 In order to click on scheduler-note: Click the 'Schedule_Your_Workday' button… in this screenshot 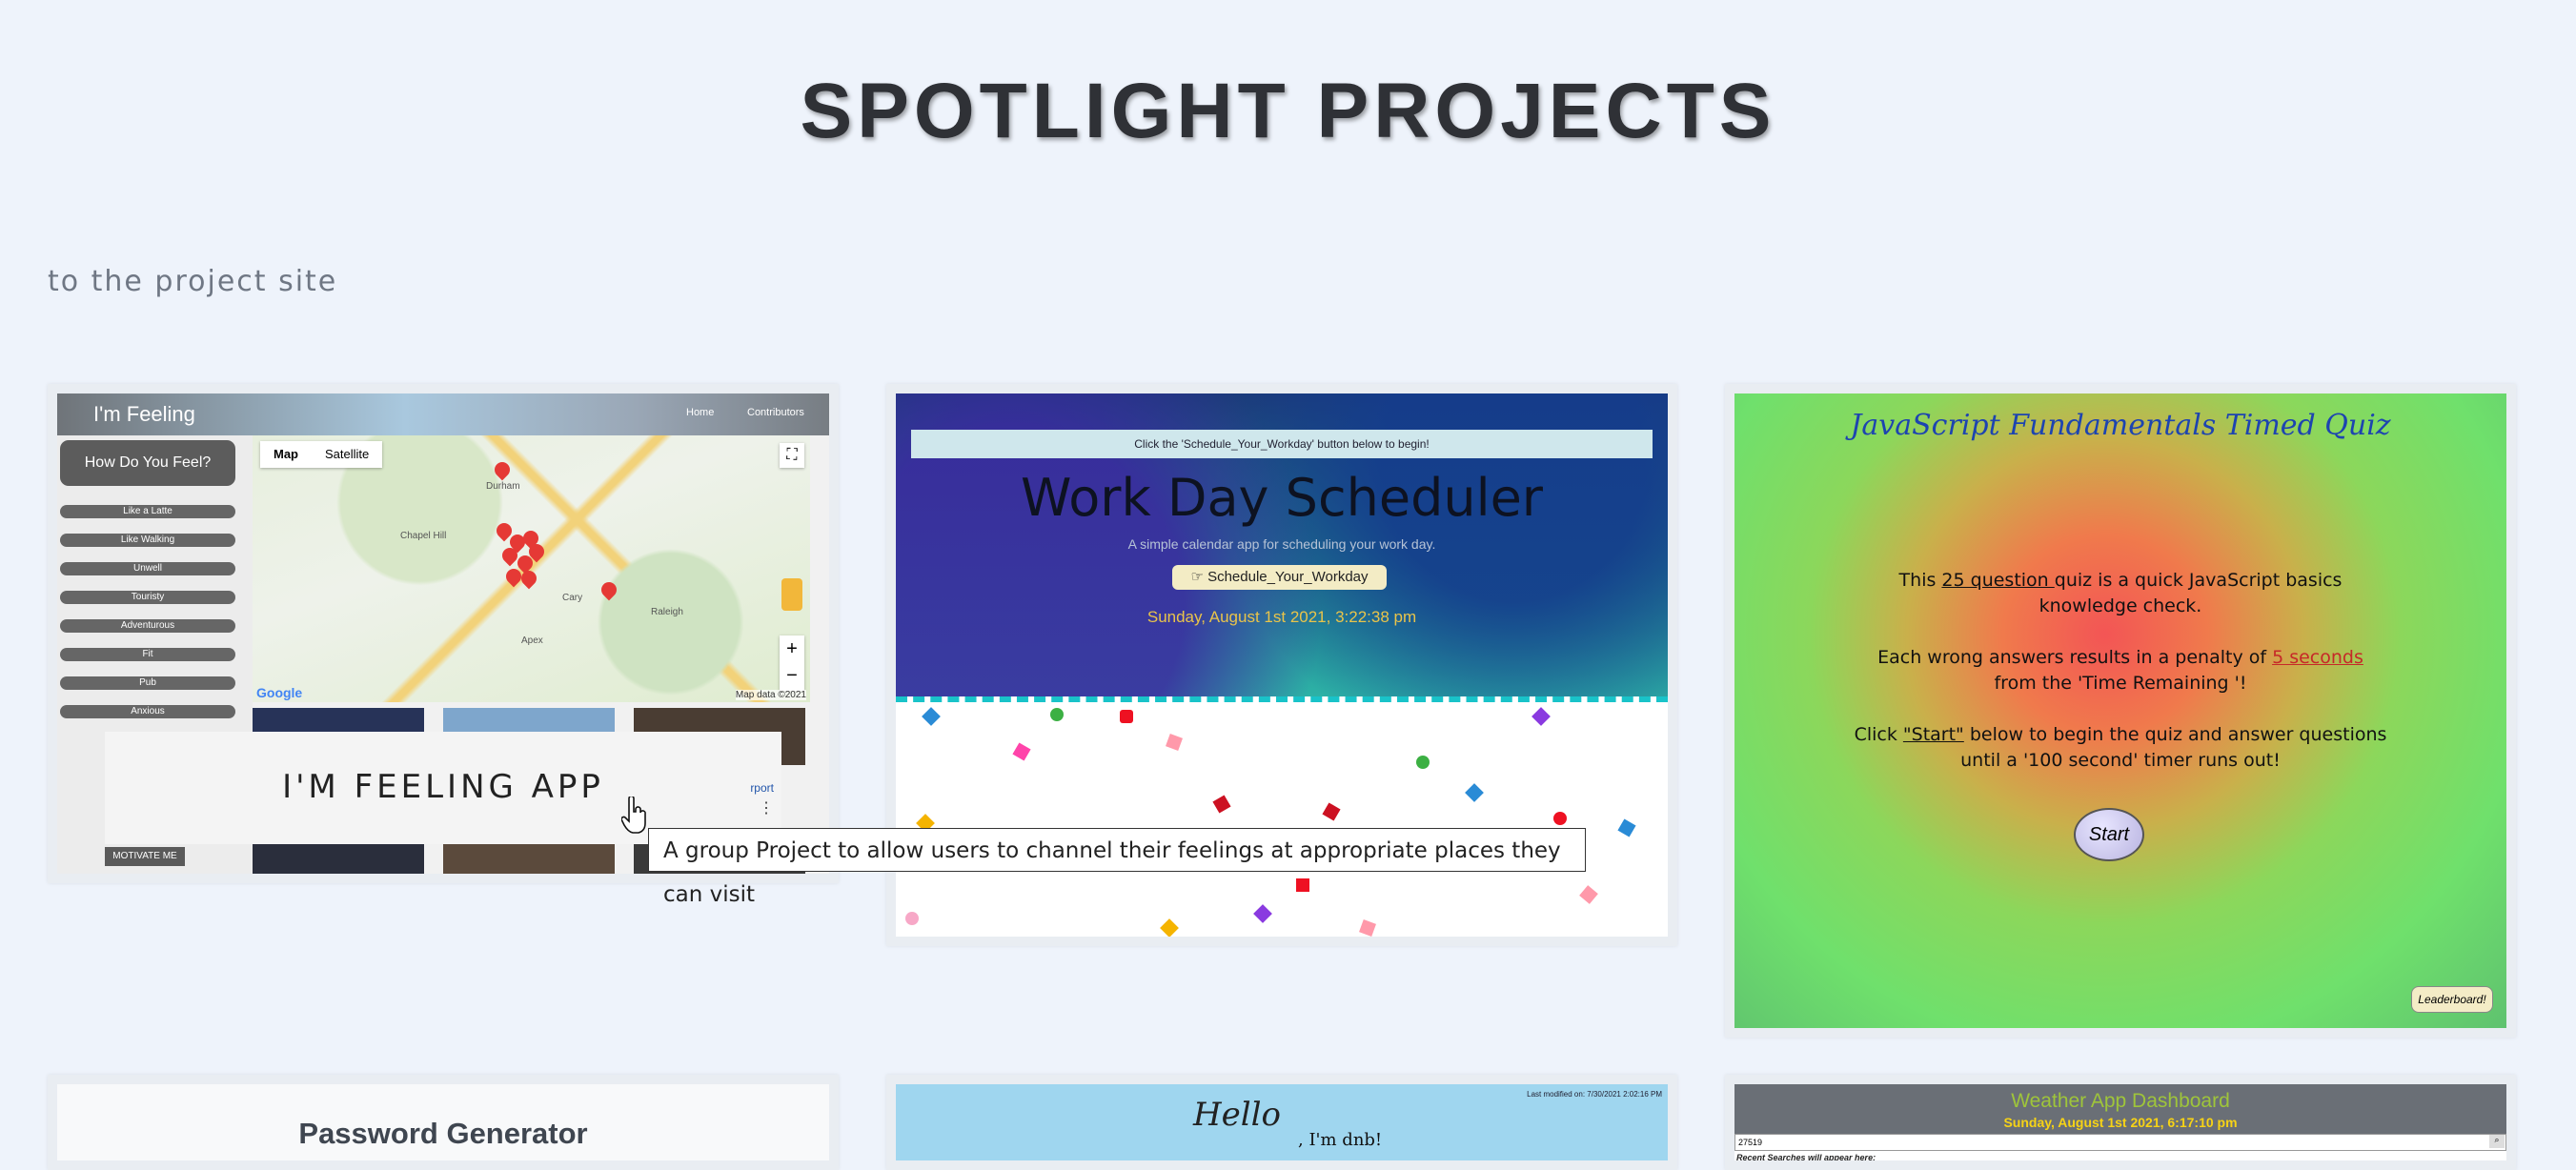, I will do `click(1282, 444)`.